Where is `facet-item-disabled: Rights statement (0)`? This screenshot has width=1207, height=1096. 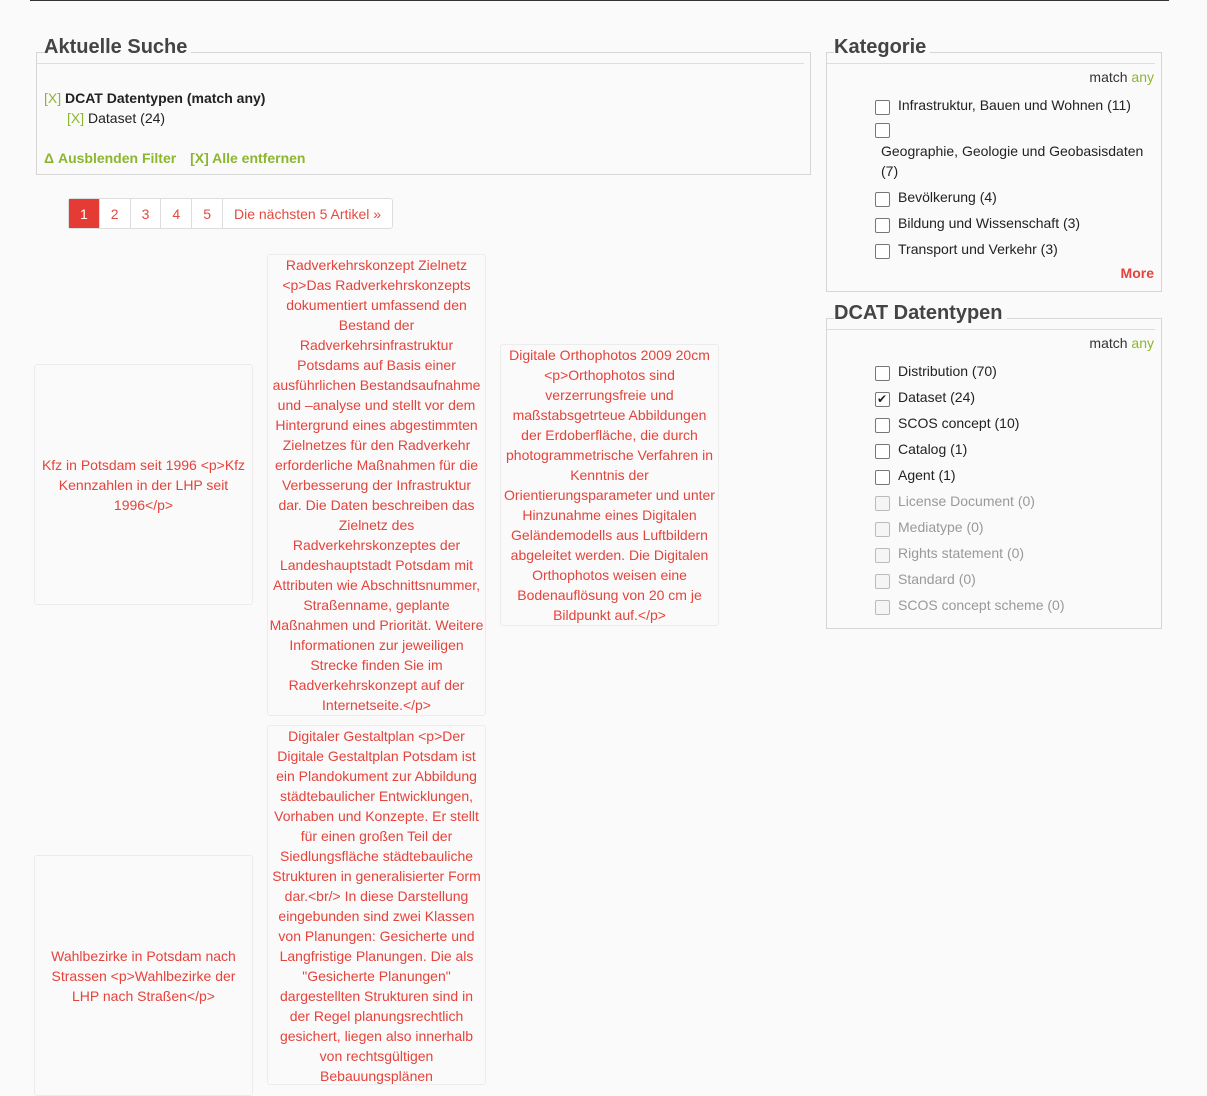
facet-item-disabled: Rights statement (0) is located at coordinates (949, 553).